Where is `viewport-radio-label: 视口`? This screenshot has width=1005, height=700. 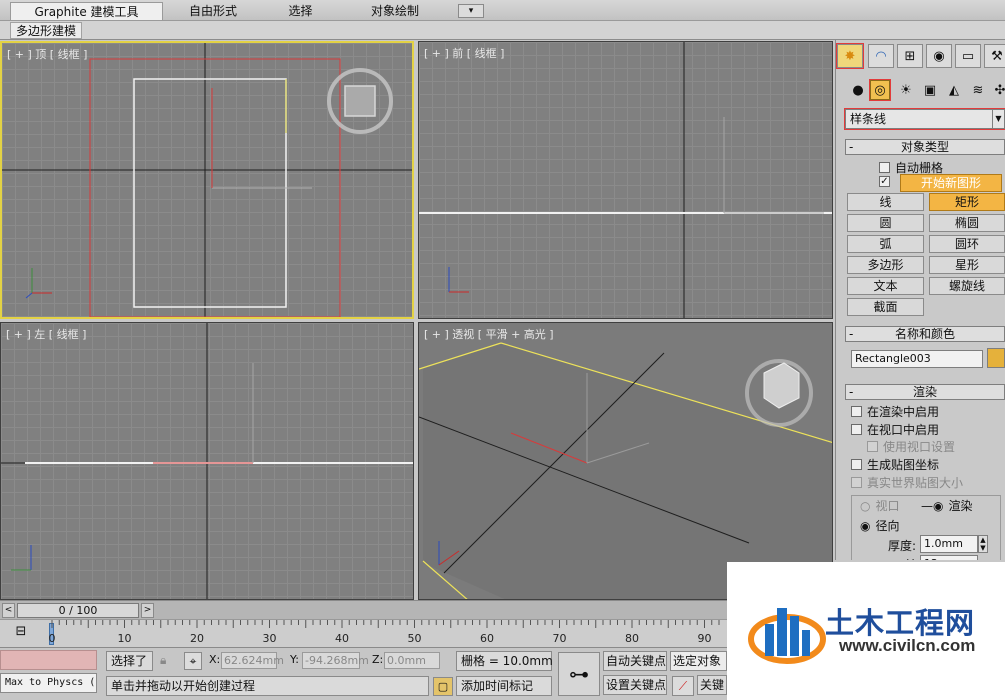 viewport-radio-label: 视口 is located at coordinates (887, 506).